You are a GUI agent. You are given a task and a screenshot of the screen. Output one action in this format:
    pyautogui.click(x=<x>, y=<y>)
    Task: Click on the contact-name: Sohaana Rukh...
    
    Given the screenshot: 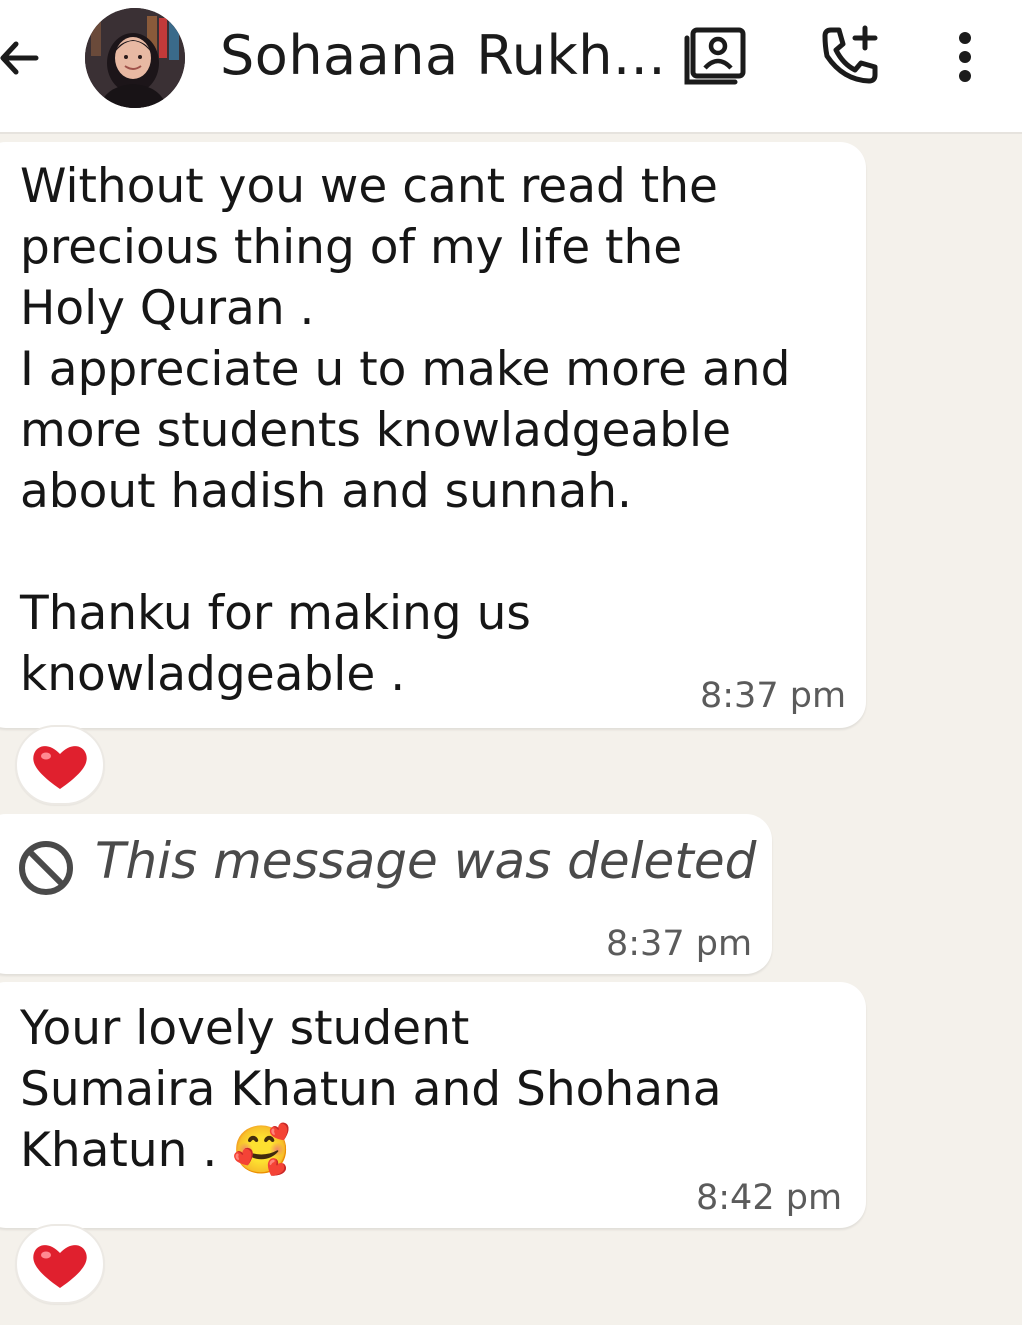 What is the action you would take?
    pyautogui.click(x=443, y=55)
    